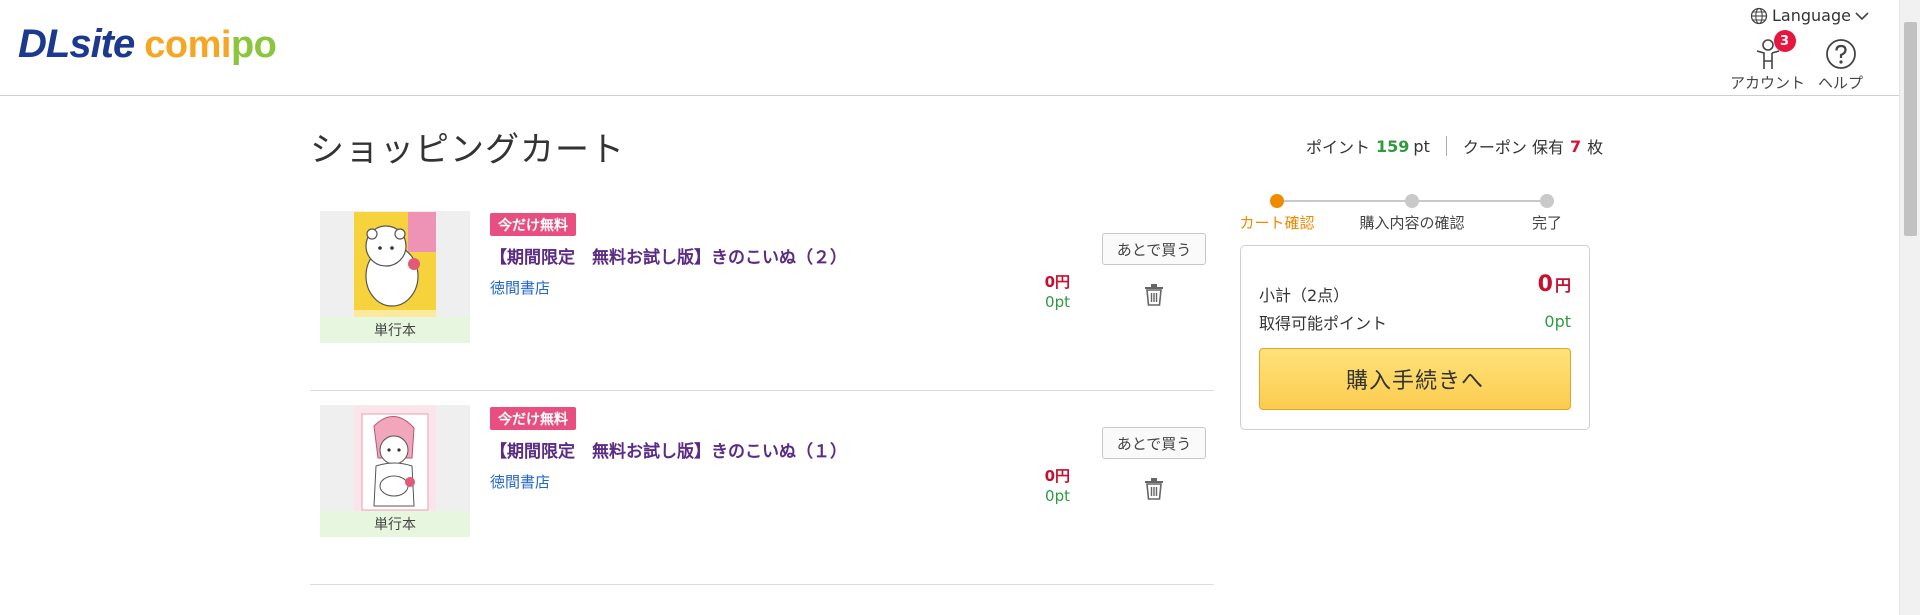  Describe the element at coordinates (1910, 129) in the screenshot. I see `scrollbar-thumb` at that location.